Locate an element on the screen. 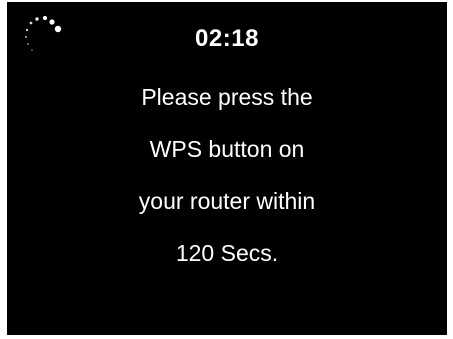 This screenshot has height=339, width=453. message-line: WPS button on is located at coordinates (227, 149).